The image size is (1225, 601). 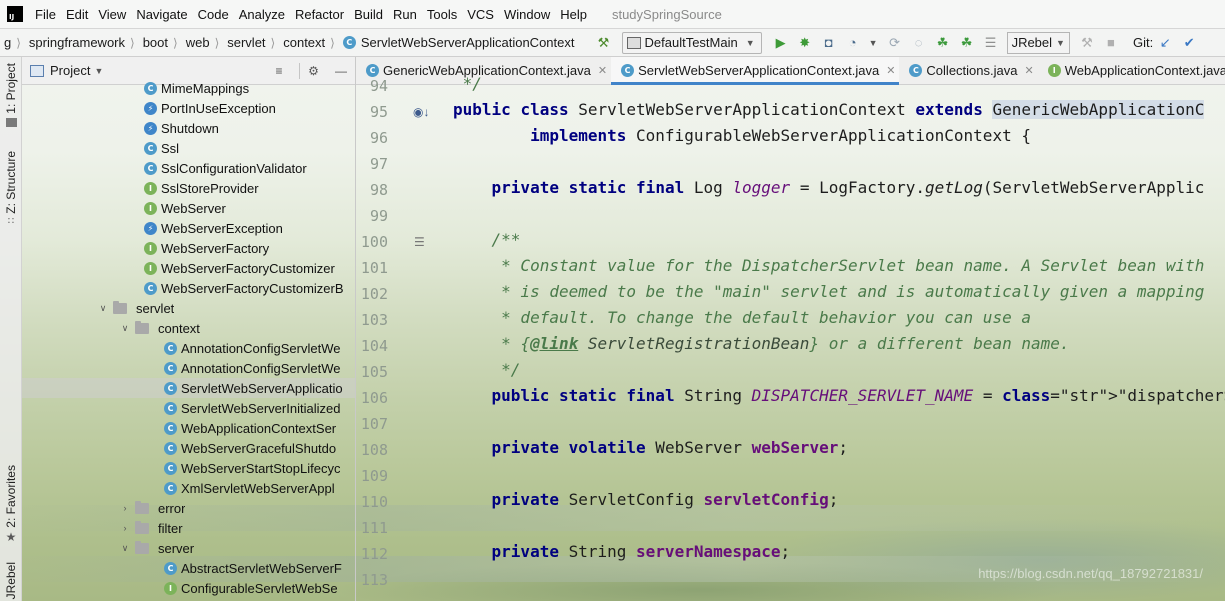 I want to click on tree-item: C ServletWebServerInitialized, so click(x=188, y=408).